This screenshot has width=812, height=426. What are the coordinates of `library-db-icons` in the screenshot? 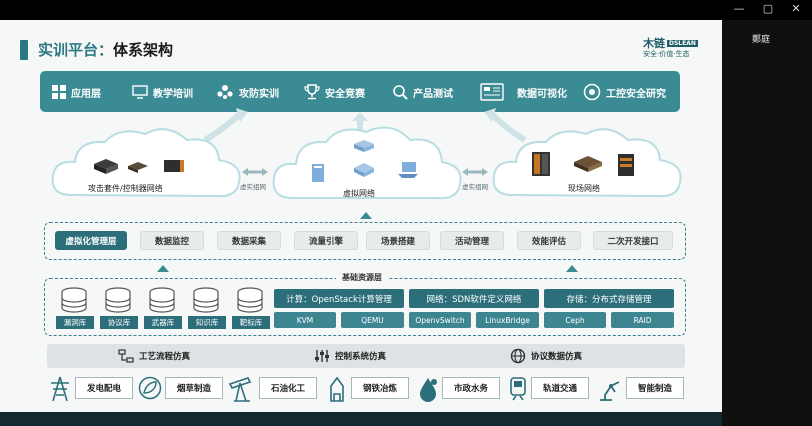 It's located at (162, 300).